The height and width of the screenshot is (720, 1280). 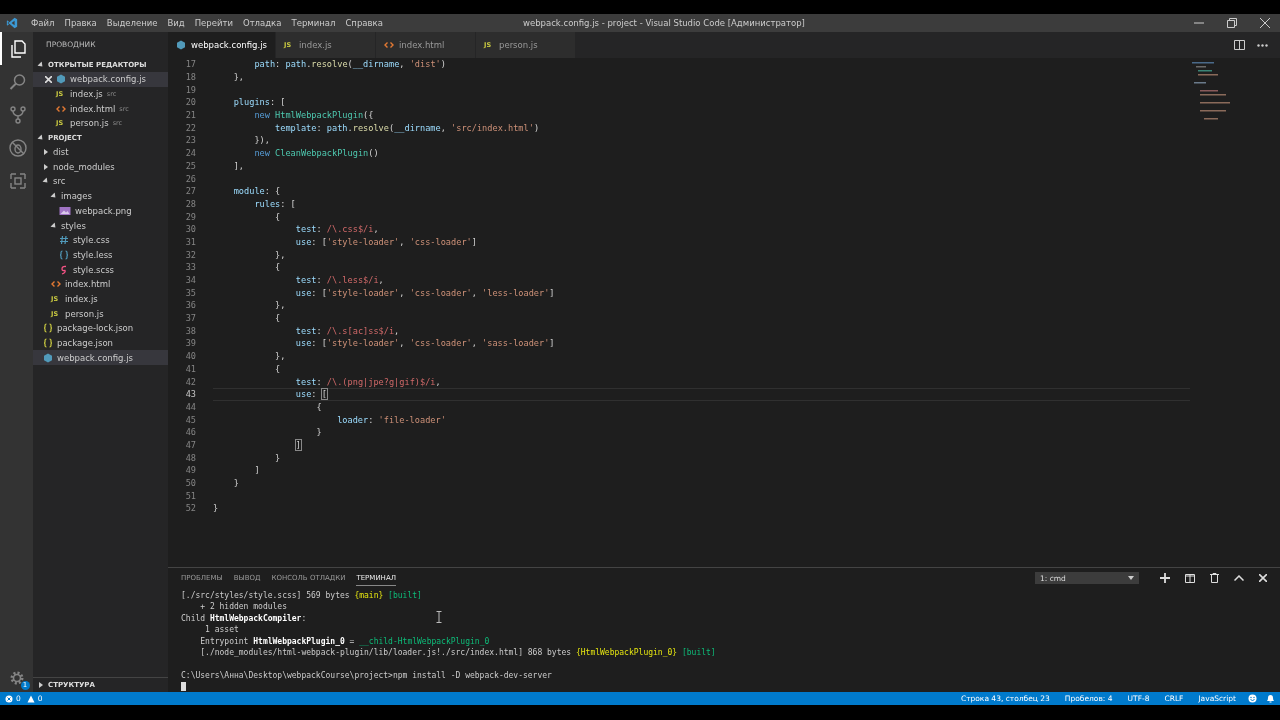 I want to click on bell-icon, so click(x=1270, y=698).